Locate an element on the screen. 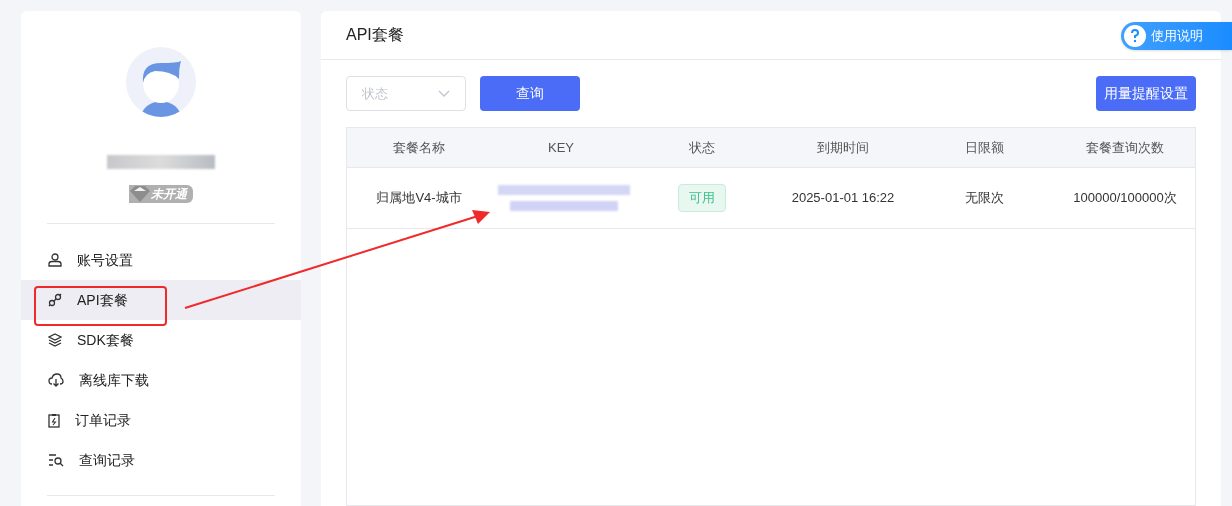  column-header: 日限额 is located at coordinates (984, 147).